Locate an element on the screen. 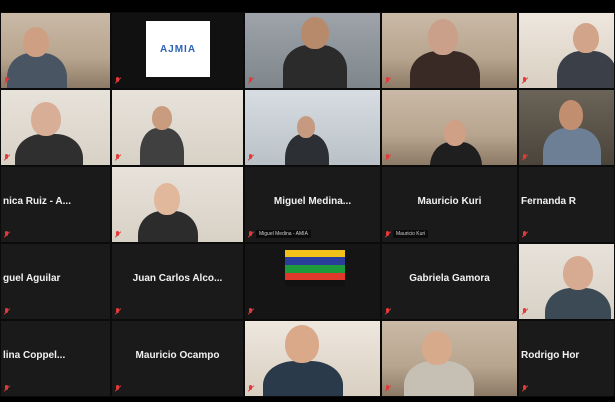 This screenshot has height=402, width=615. participant-tile: Rodrigo Hor is located at coordinates (566, 358).